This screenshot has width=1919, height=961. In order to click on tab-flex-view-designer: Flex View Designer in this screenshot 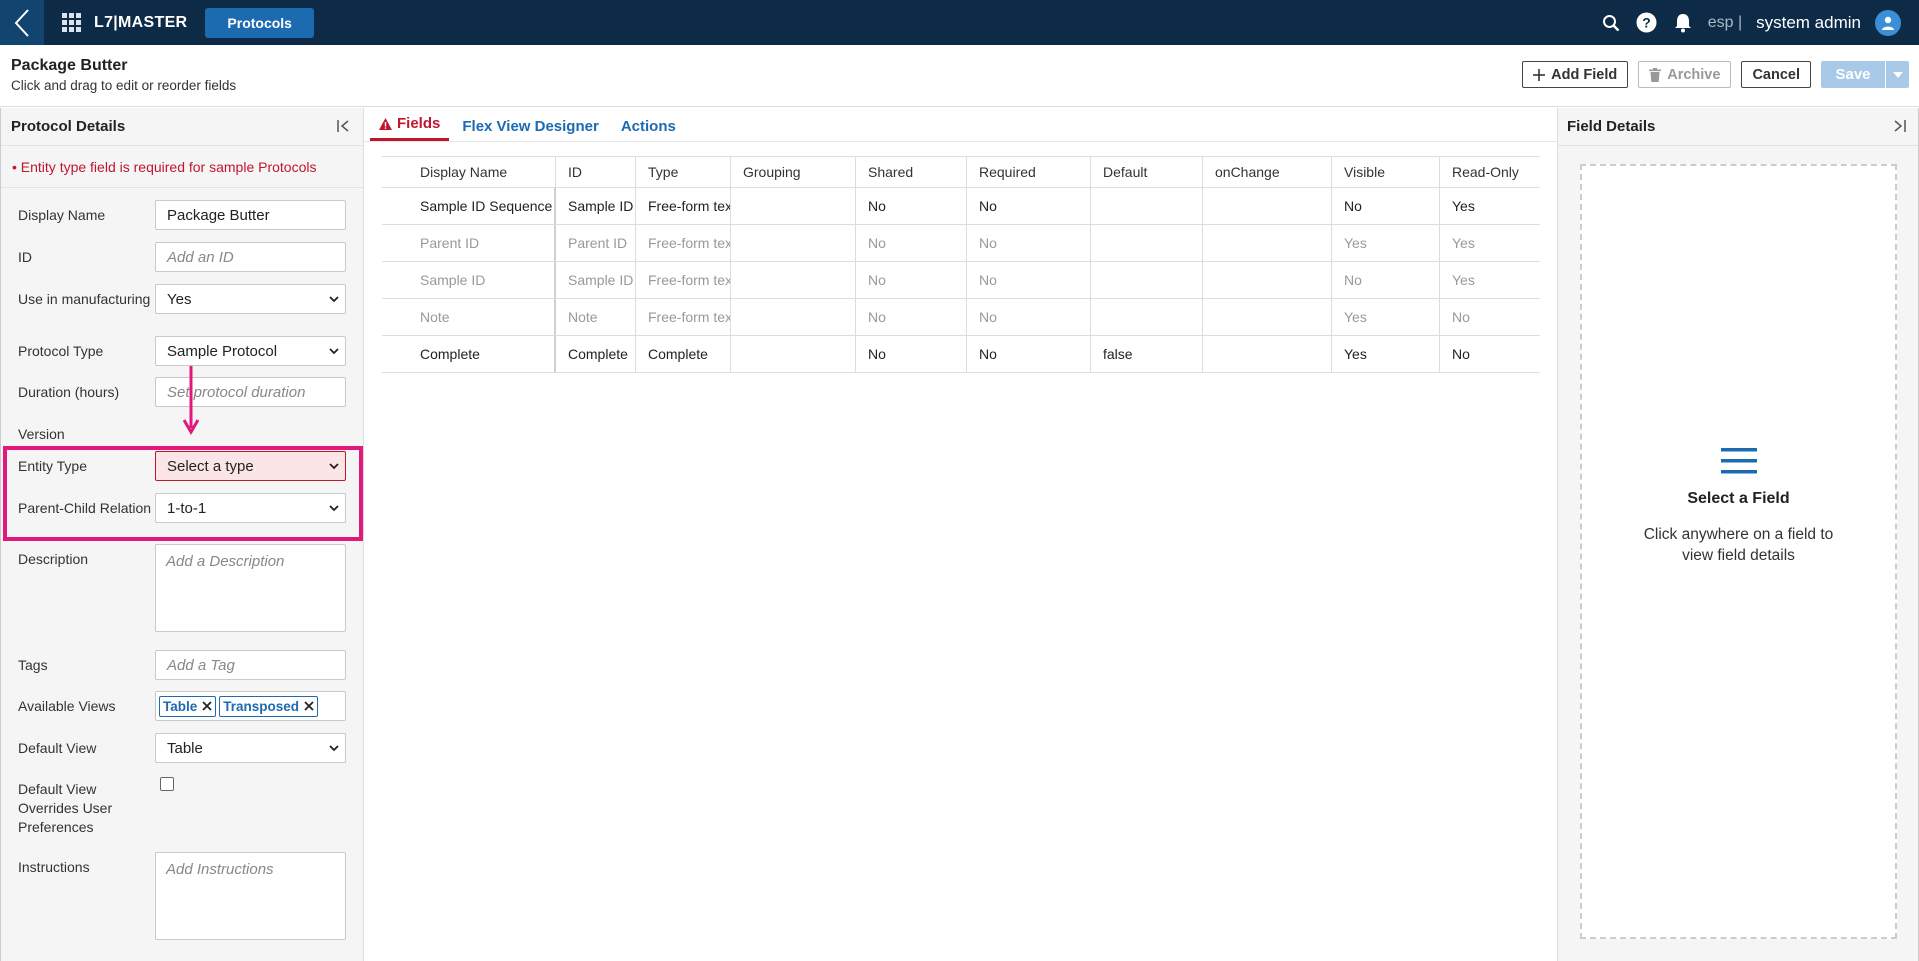, I will do `click(530, 129)`.